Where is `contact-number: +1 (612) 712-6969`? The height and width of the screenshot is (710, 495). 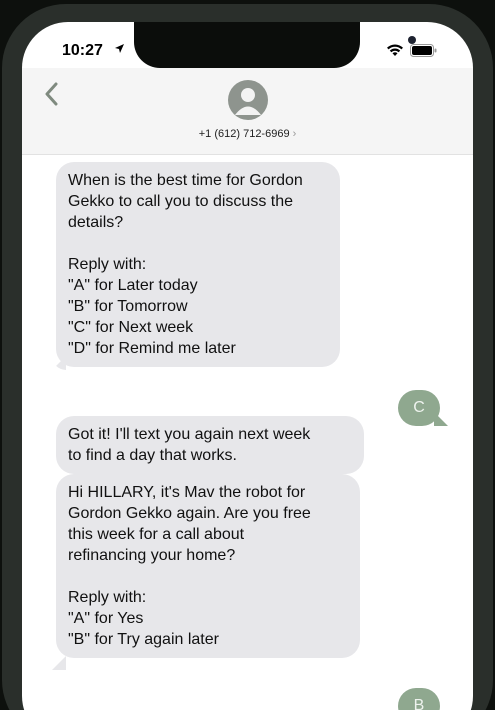 contact-number: +1 (612) 712-6969 is located at coordinates (244, 134).